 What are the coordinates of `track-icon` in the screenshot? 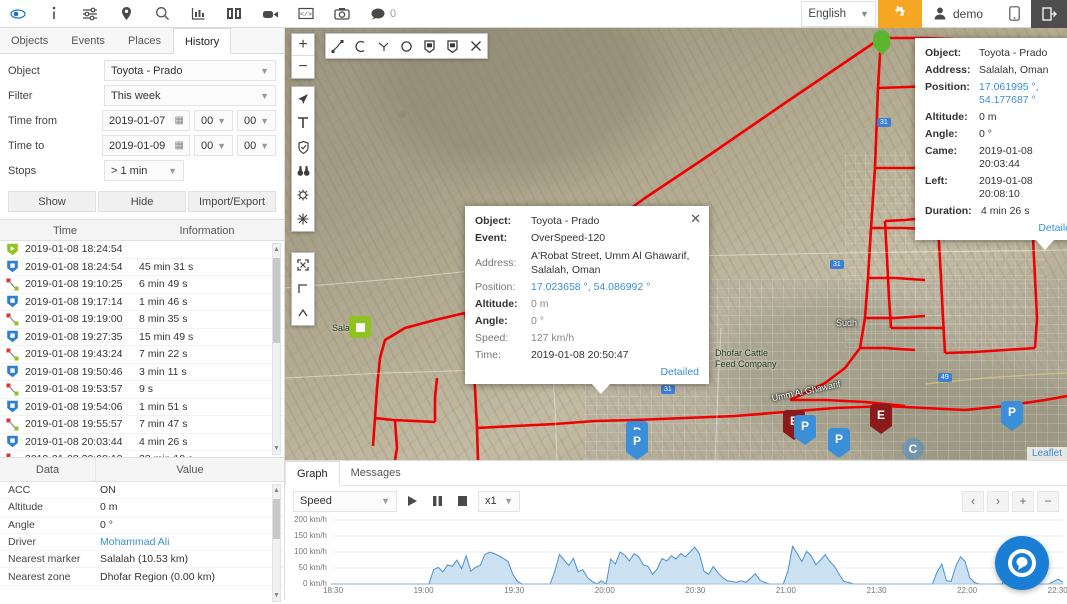 It's located at (18, 13).